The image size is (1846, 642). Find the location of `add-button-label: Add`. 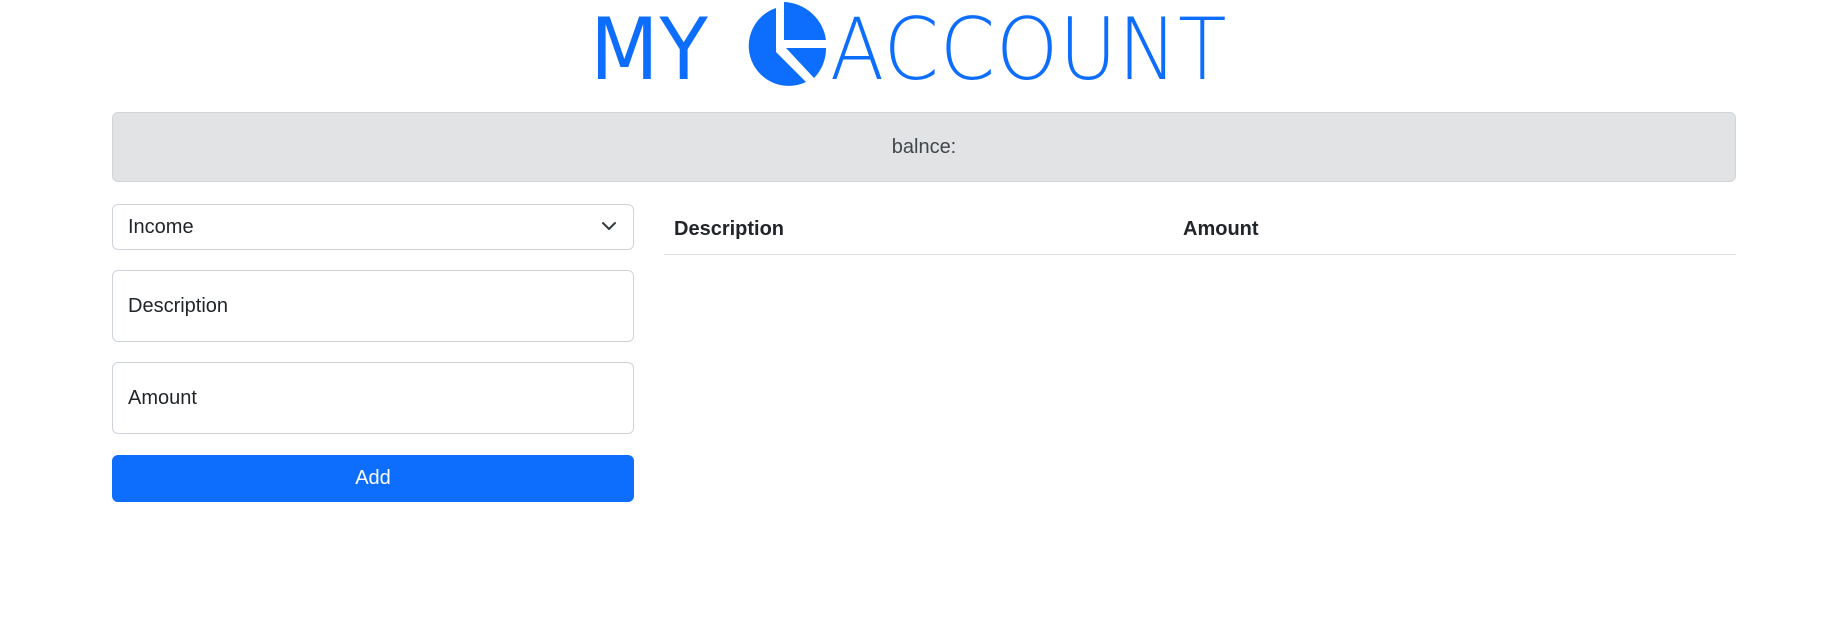

add-button-label: Add is located at coordinates (373, 478).